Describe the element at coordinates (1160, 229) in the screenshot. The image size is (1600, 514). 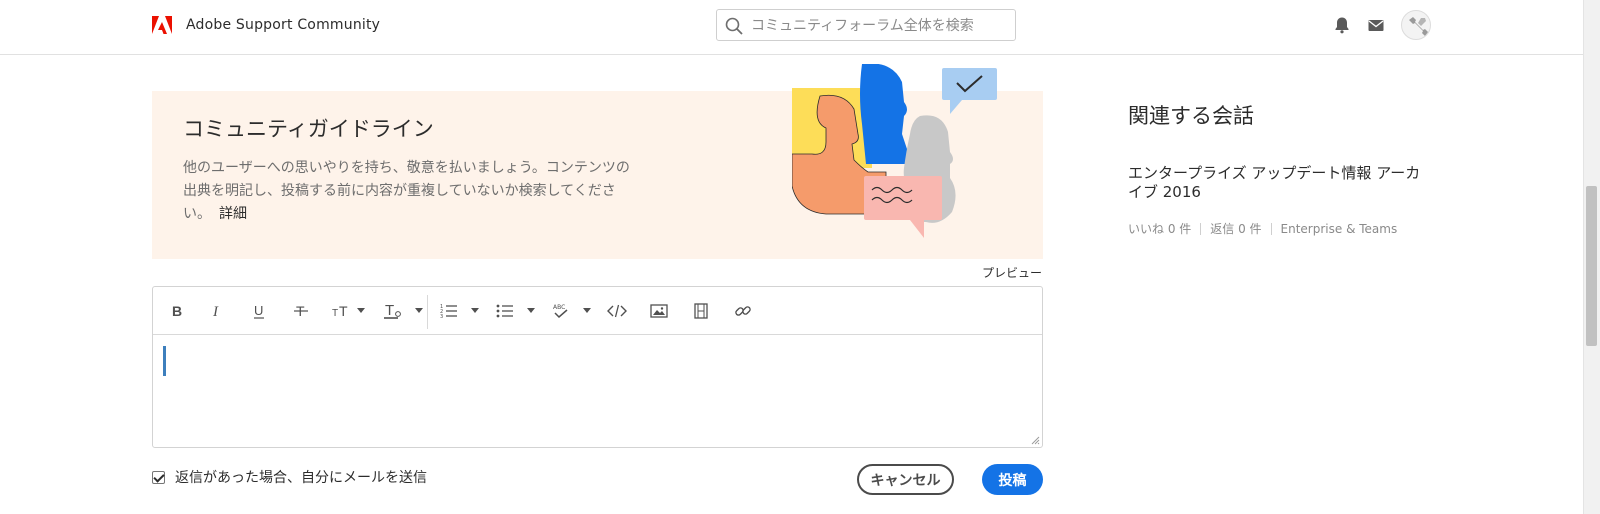
I see `likes-count: いいね 0 件` at that location.